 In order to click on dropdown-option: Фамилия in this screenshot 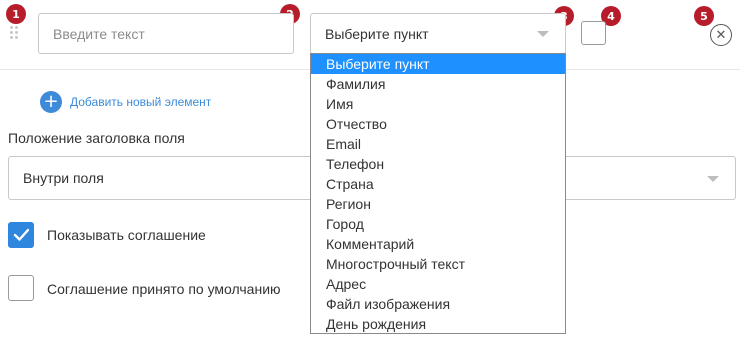, I will do `click(438, 84)`.